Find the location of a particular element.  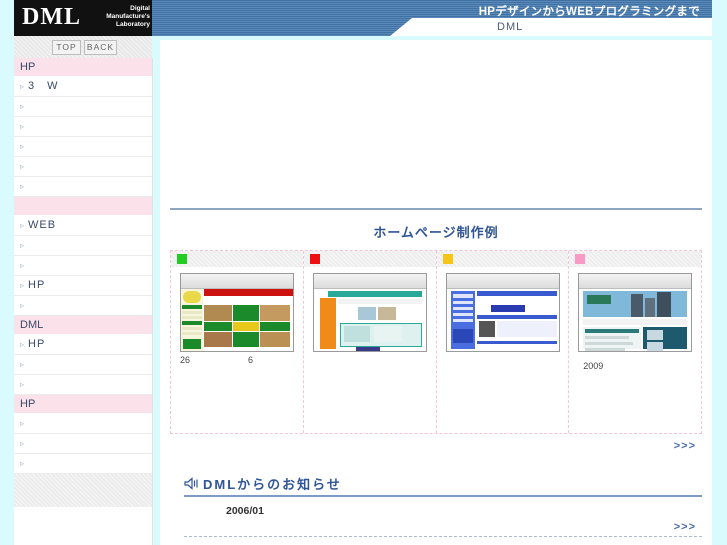

logo-subtitle: Digital Manufacture's Laboratory is located at coordinates (128, 16).